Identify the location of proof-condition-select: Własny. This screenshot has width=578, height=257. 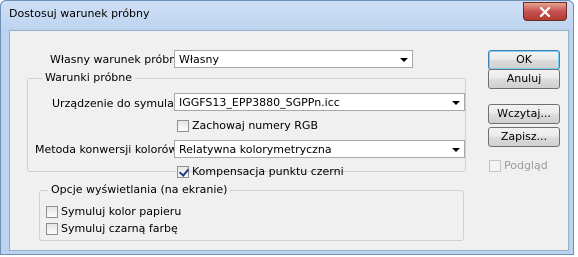
(293, 59).